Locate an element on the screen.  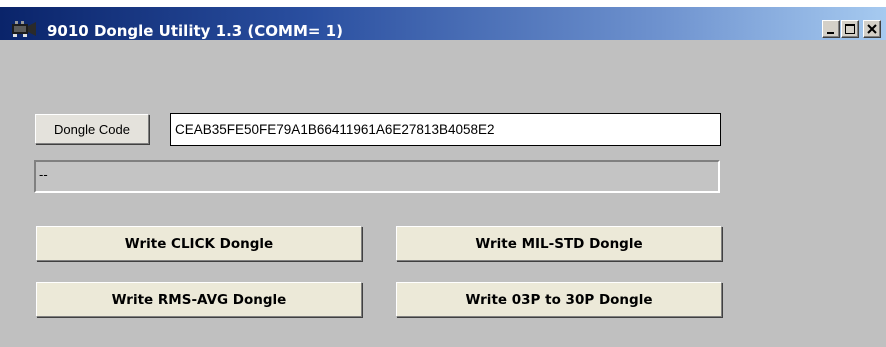
maximize-button is located at coordinates (850, 29).